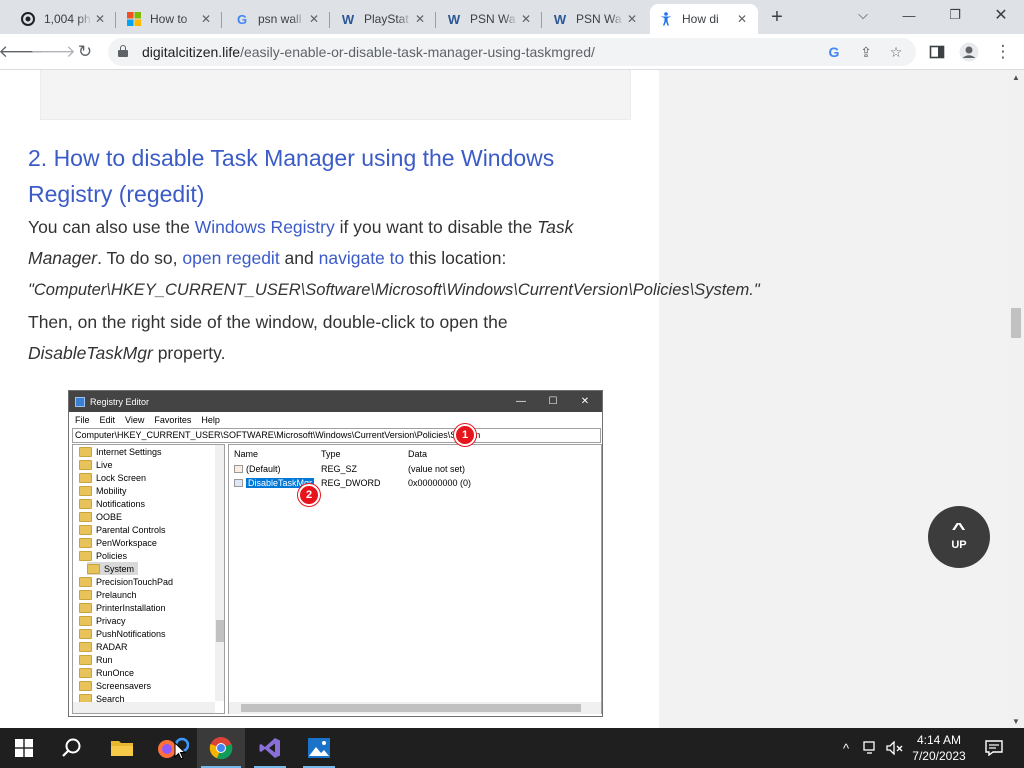 The image size is (1024, 768). Describe the element at coordinates (106, 672) in the screenshot. I see `tree-item: RunOnce` at that location.